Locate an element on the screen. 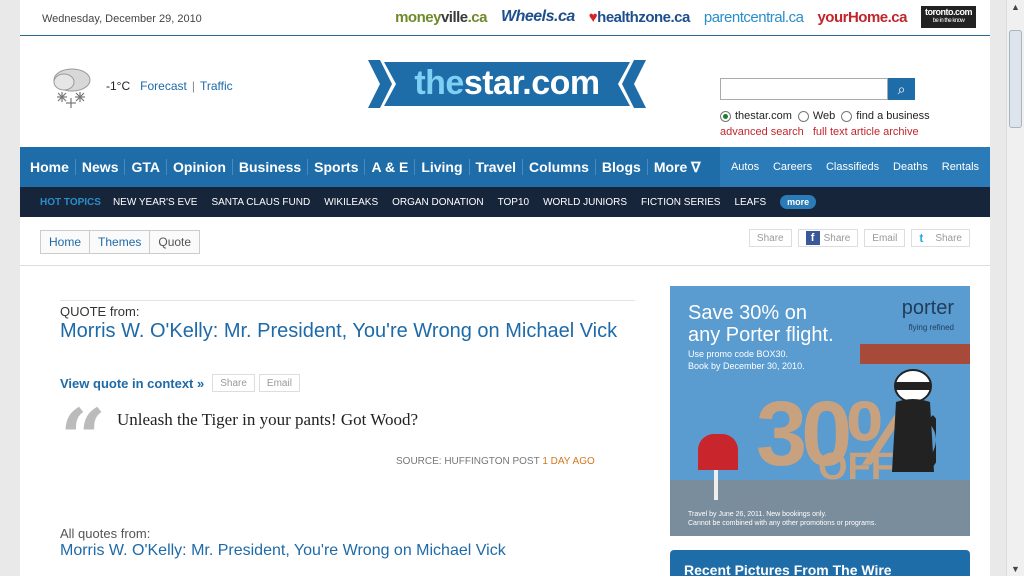 This screenshot has height=576, width=1024. quote-actions: View quote in context » Share Email is located at coordinates (180, 383).